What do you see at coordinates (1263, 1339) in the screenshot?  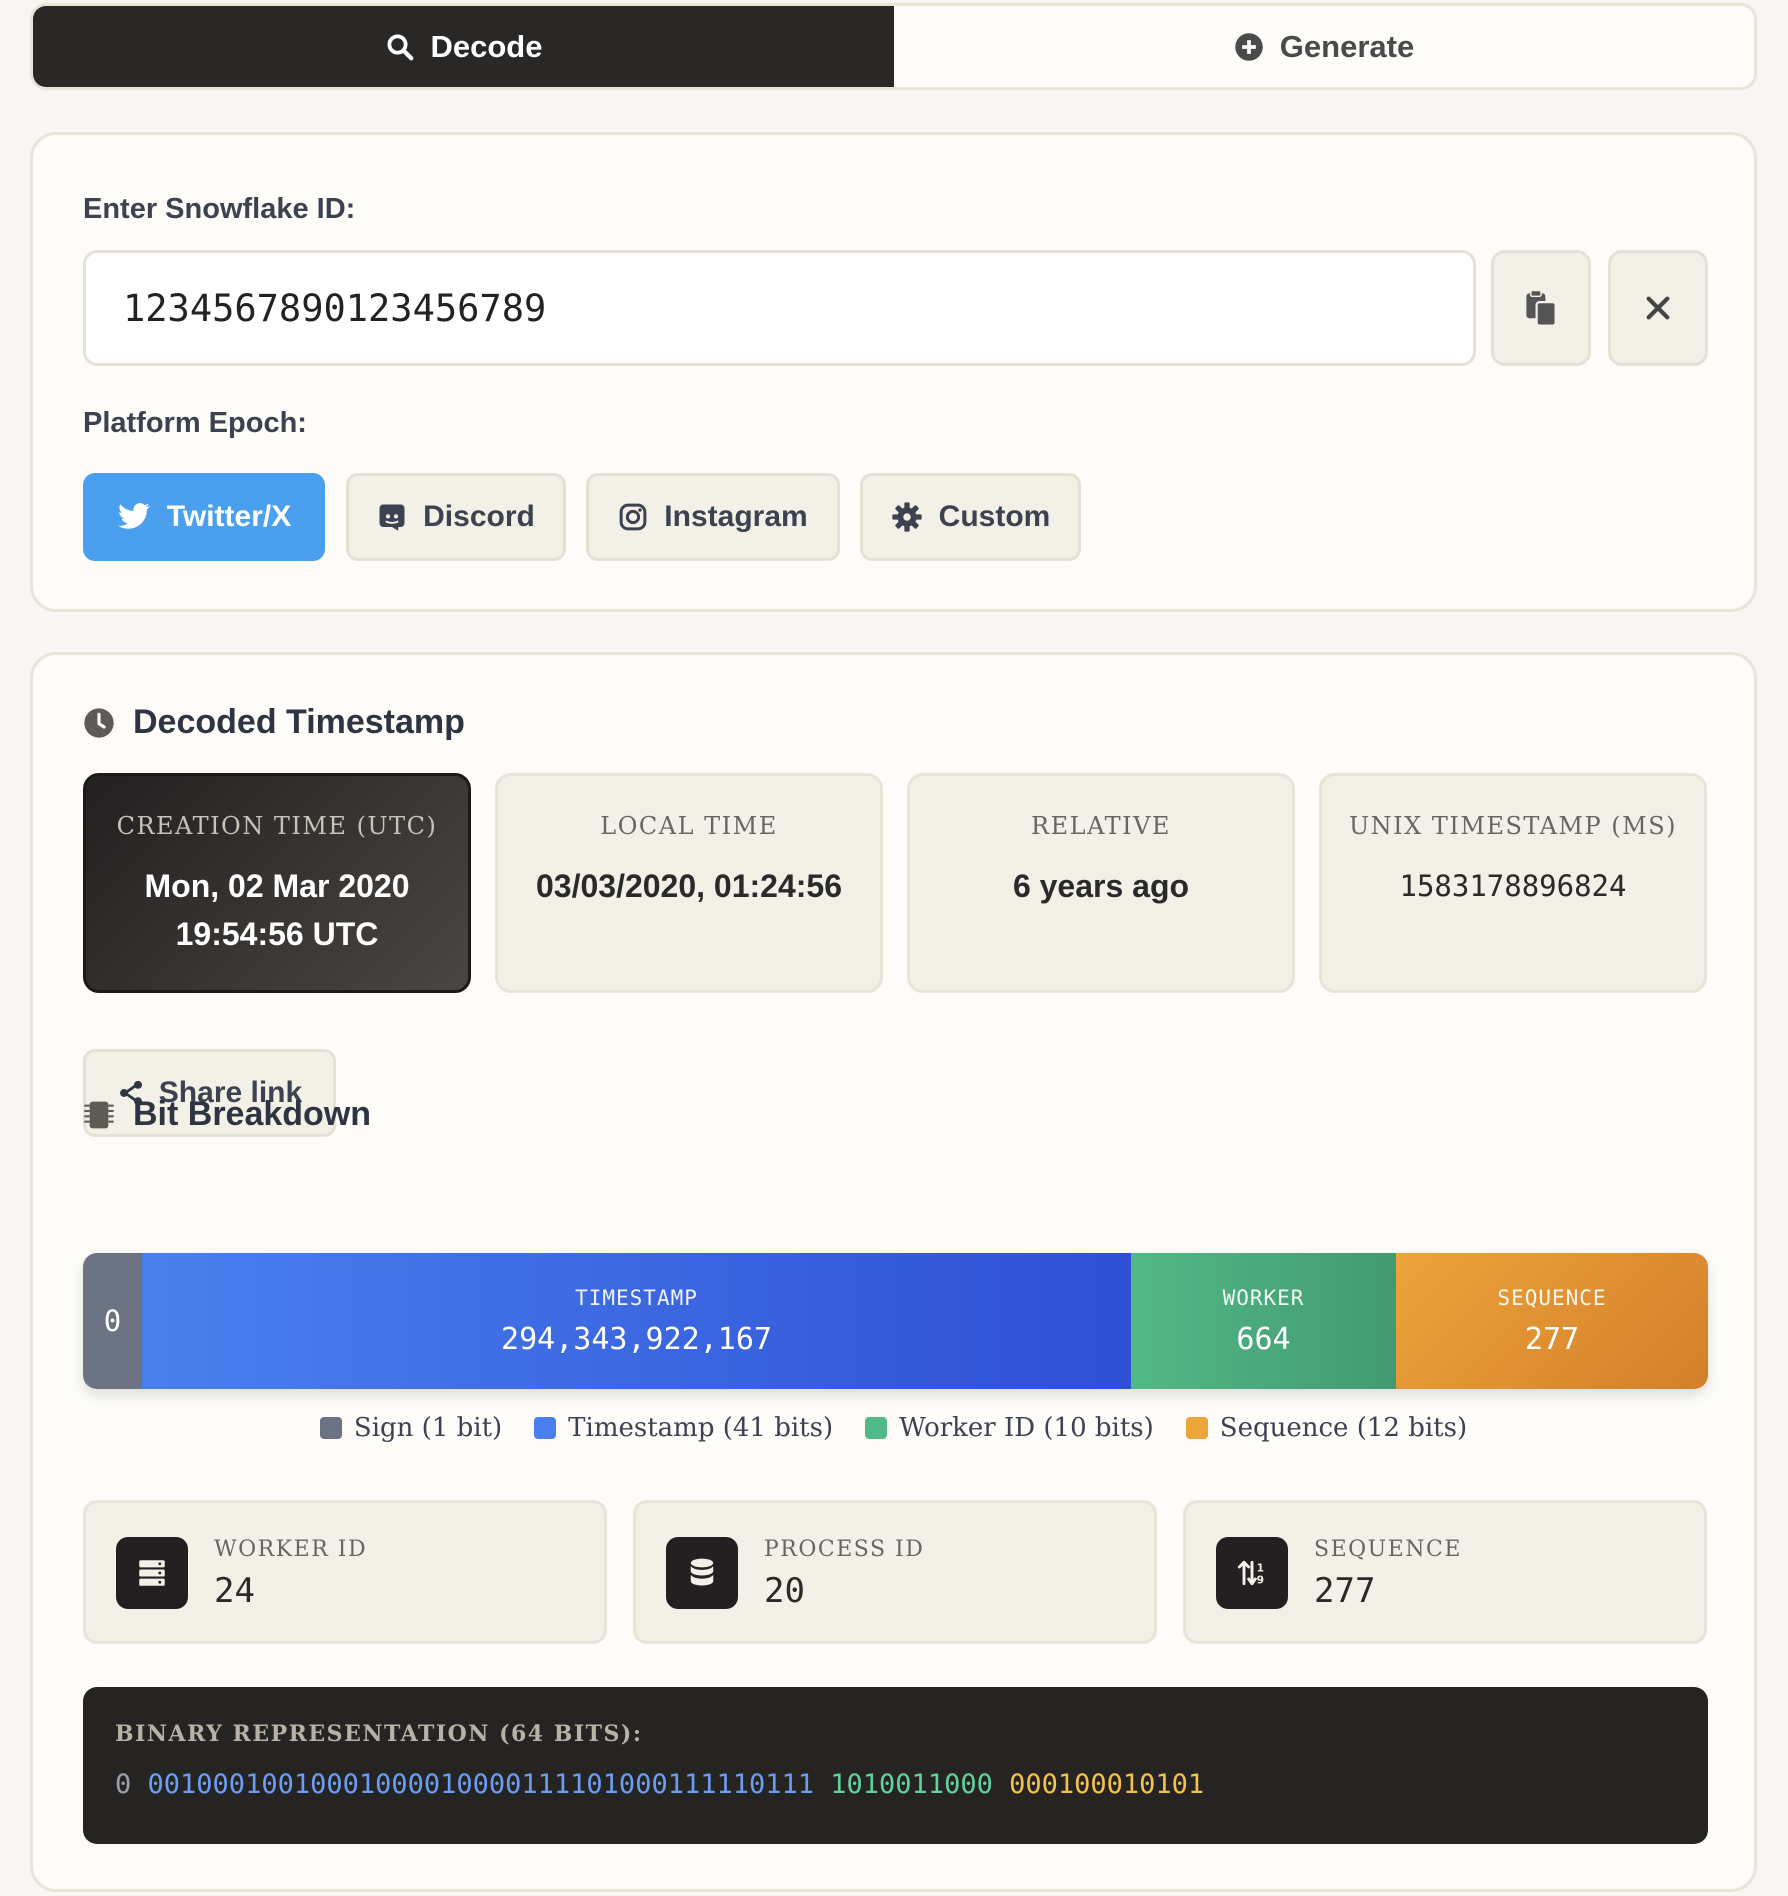 I see `worker-segment-value: 664` at bounding box center [1263, 1339].